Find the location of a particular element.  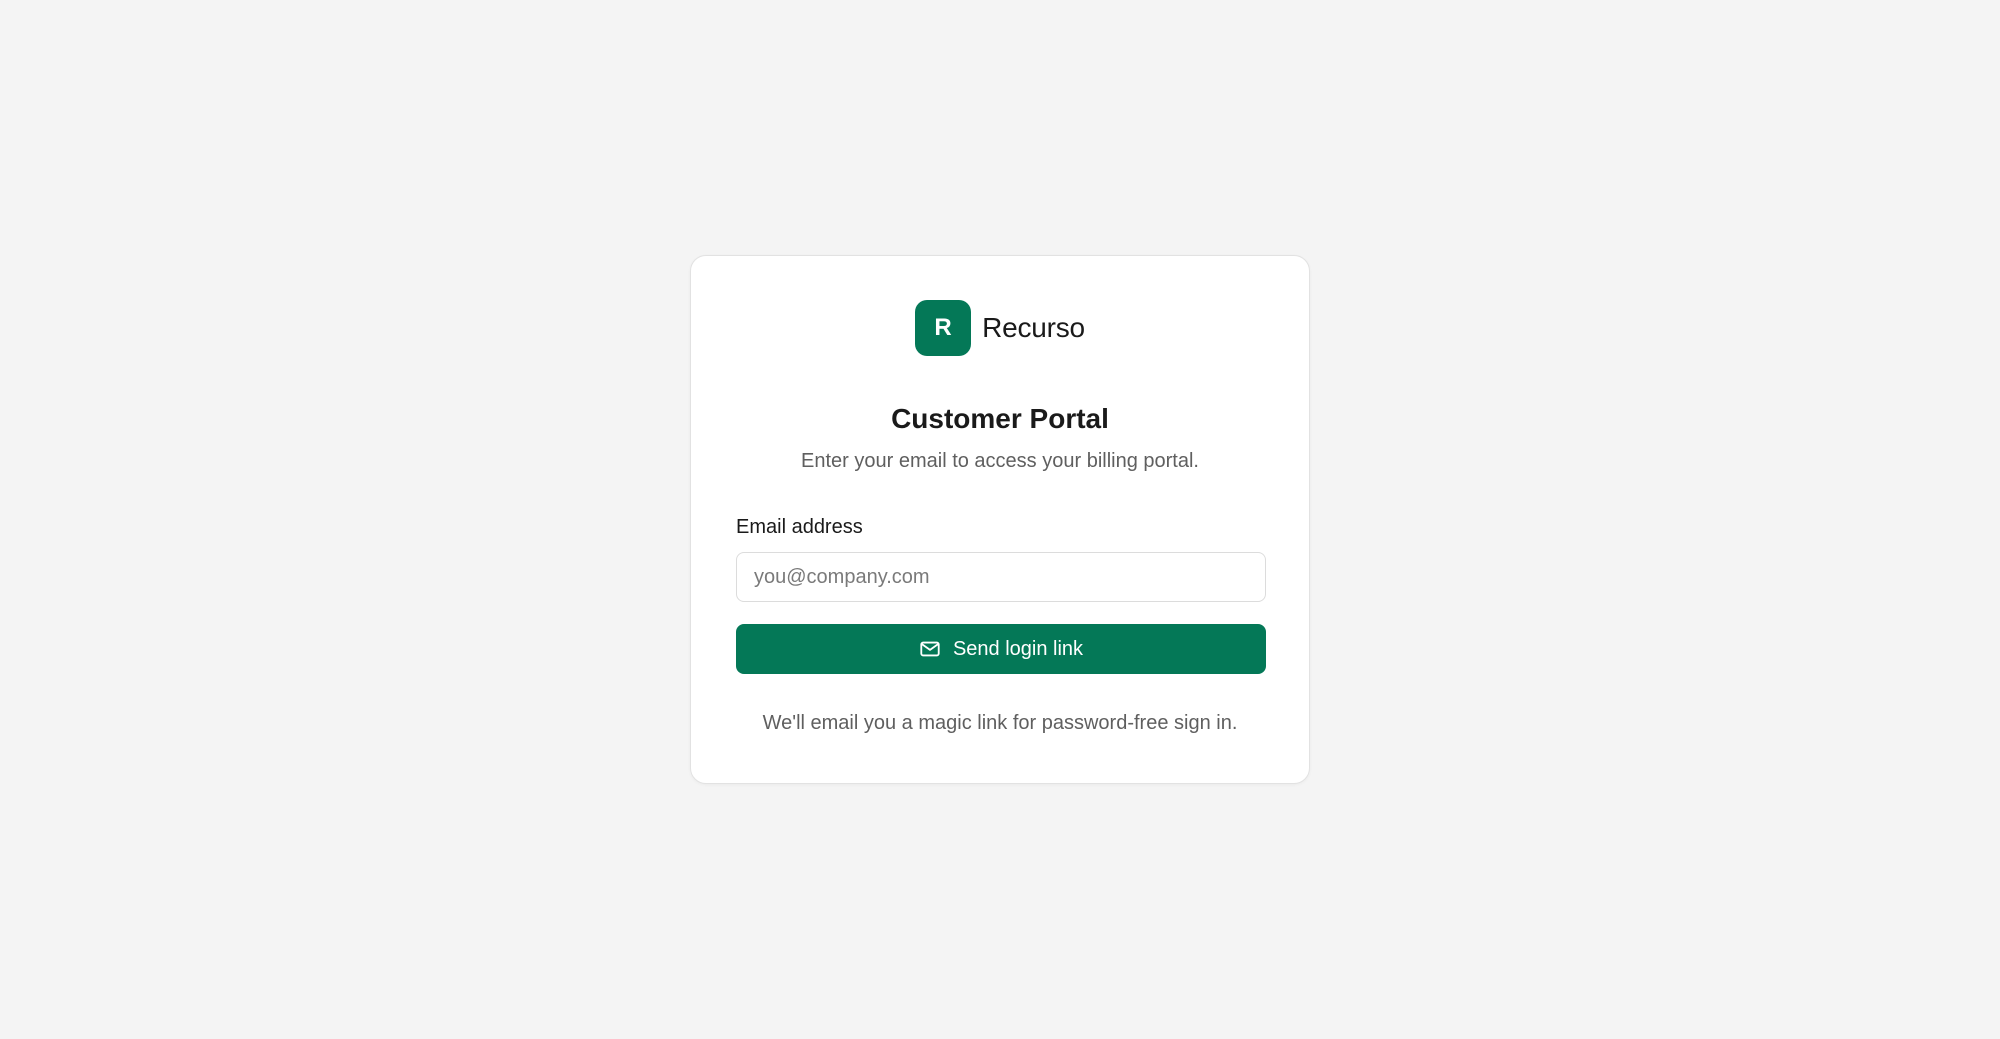

brand-name: Recurso is located at coordinates (1033, 327).